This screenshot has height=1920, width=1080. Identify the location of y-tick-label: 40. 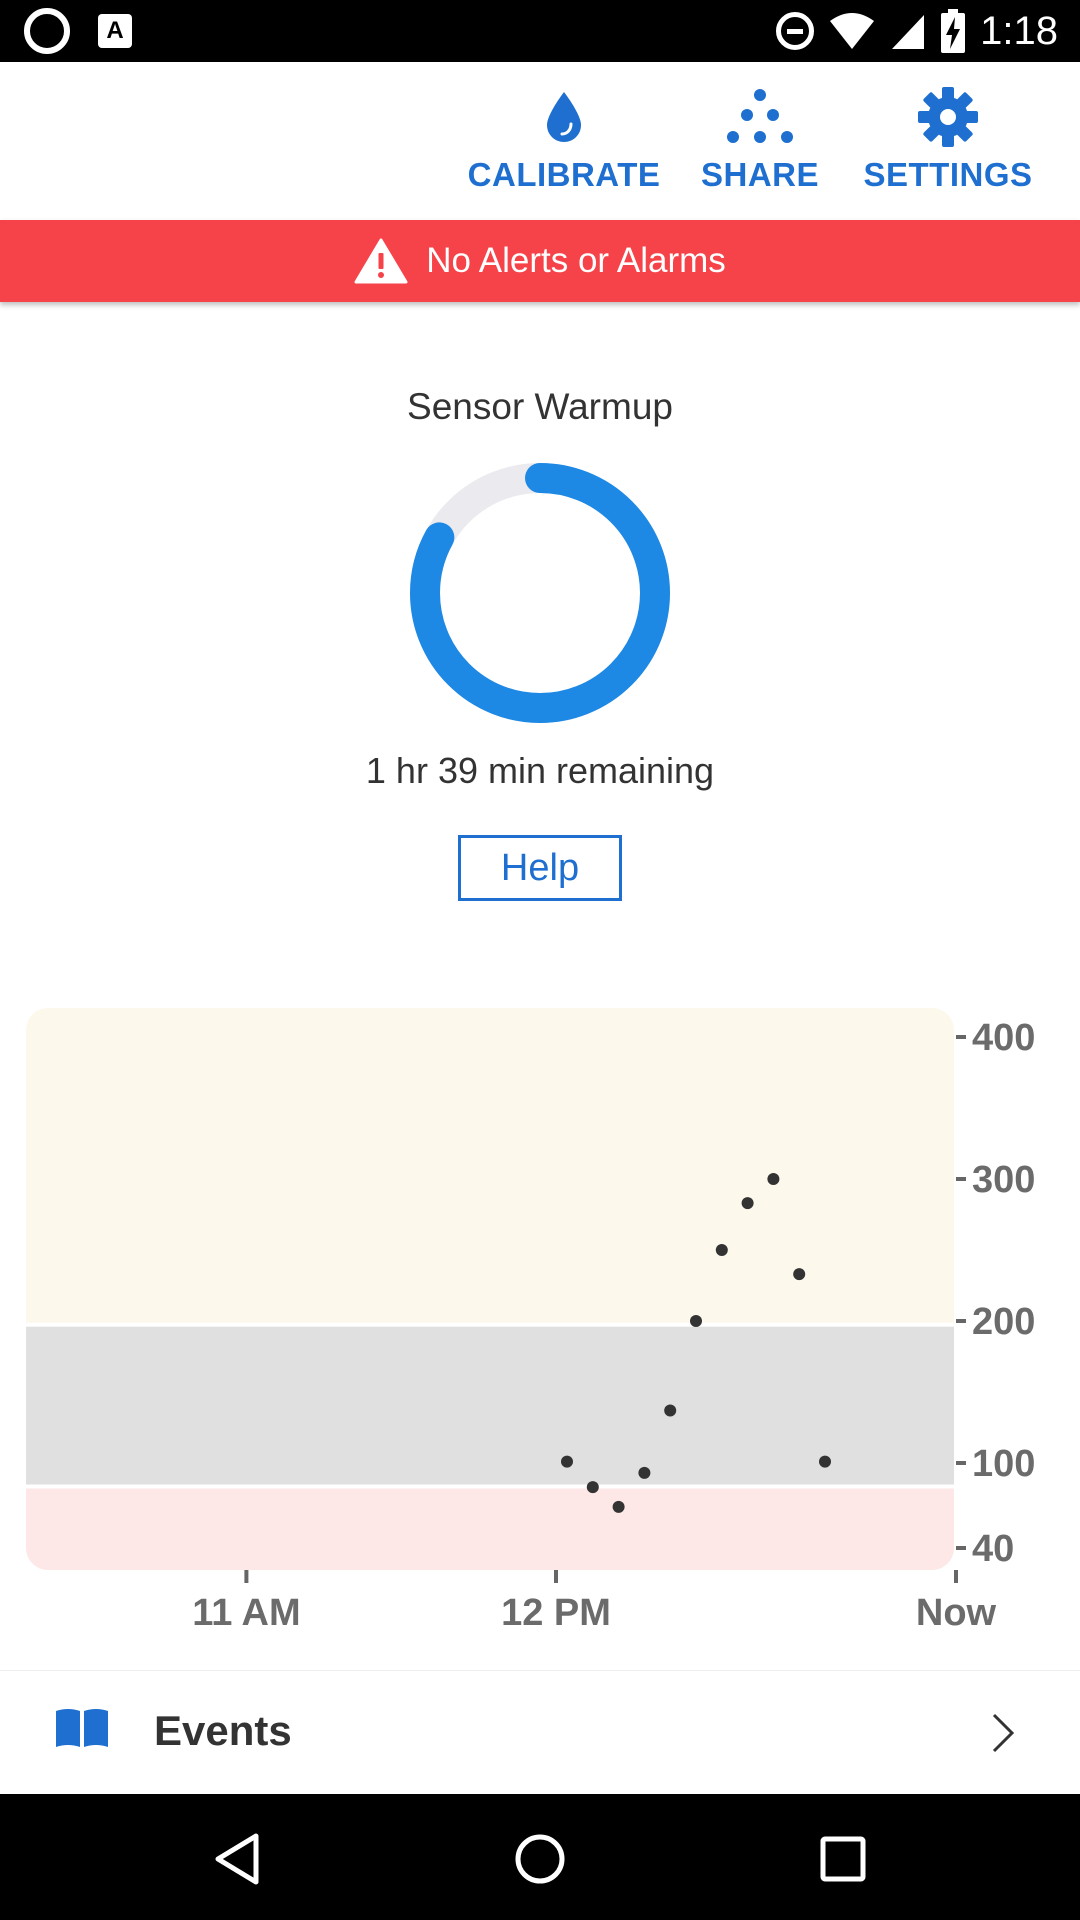
(993, 1549).